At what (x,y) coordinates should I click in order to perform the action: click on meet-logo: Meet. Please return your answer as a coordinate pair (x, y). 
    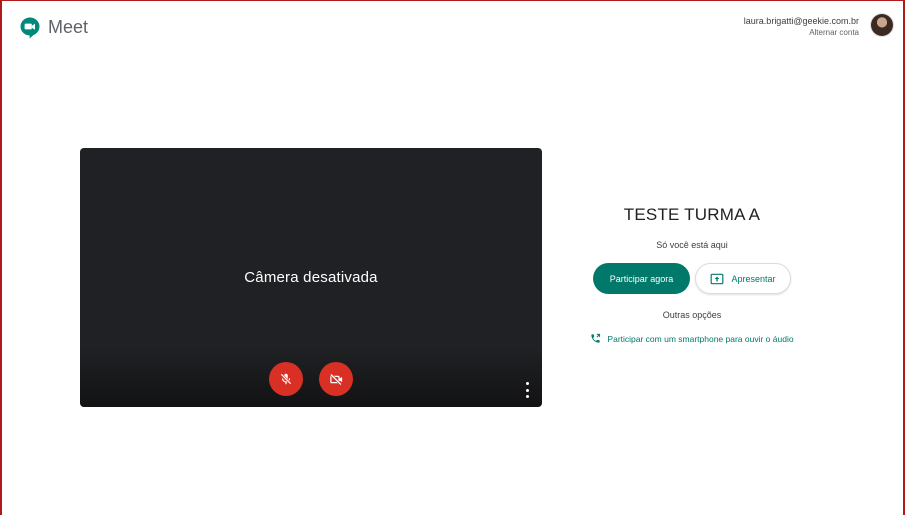
    Looking at the image, I should click on (53, 27).